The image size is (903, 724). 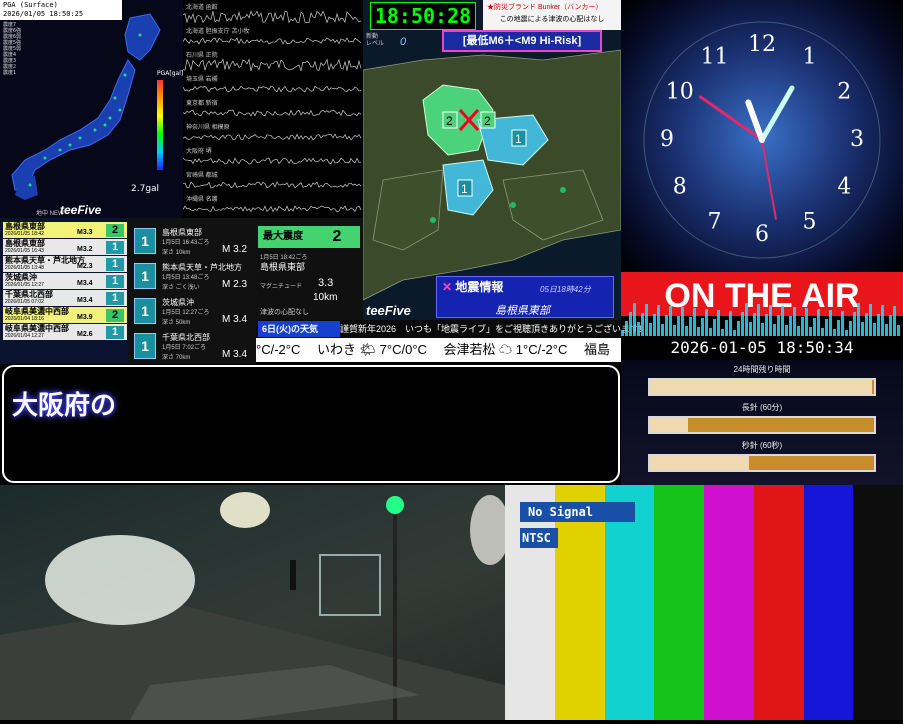 I want to click on detail-magnitude: M 3.2, so click(x=235, y=249).